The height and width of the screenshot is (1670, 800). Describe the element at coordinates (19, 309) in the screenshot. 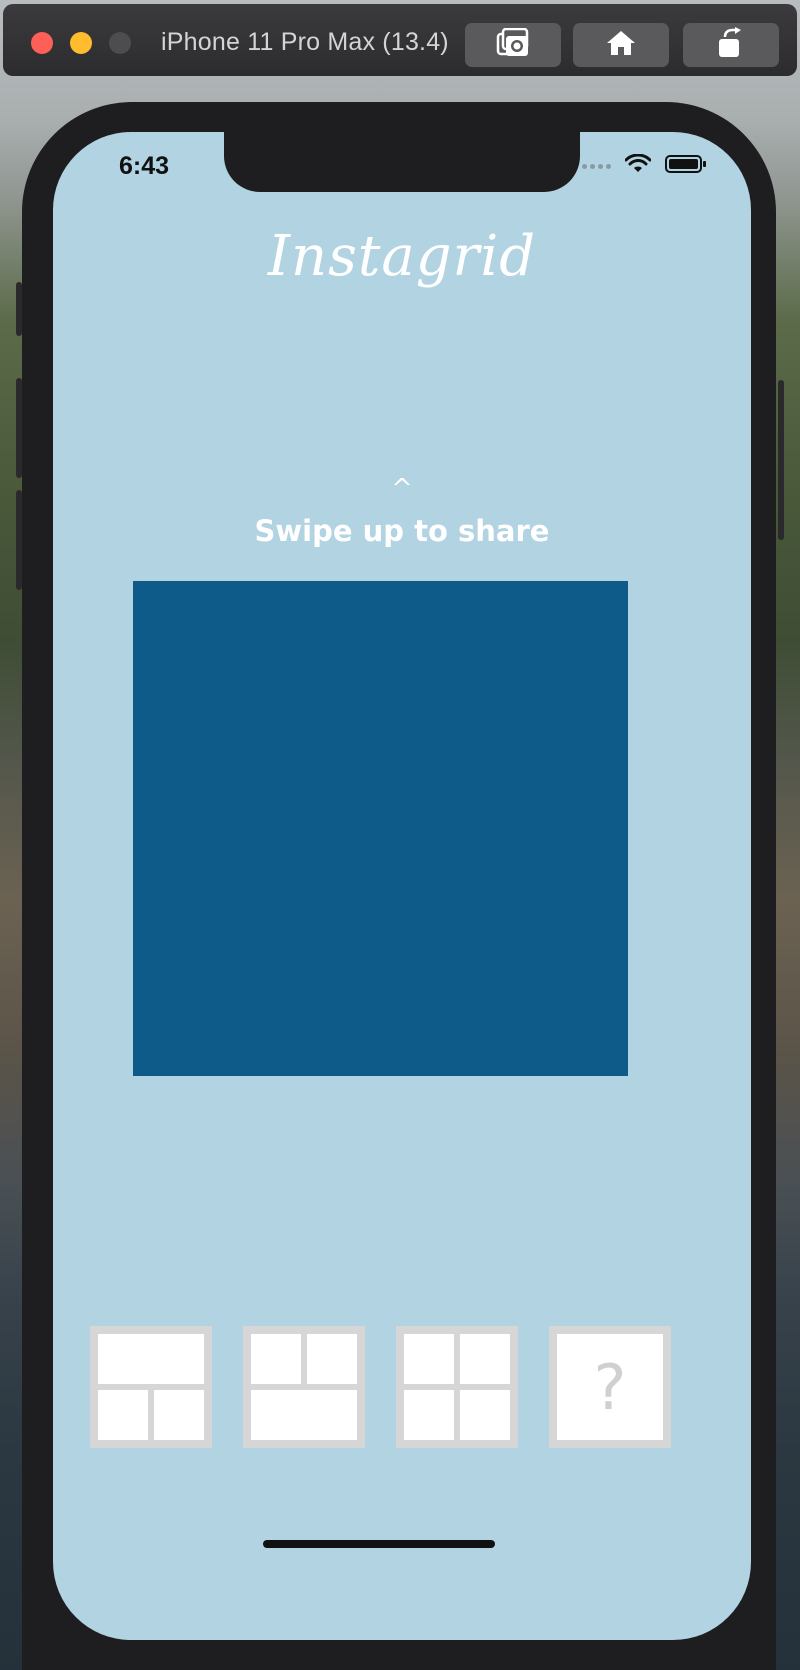

I see `silent-switch` at that location.